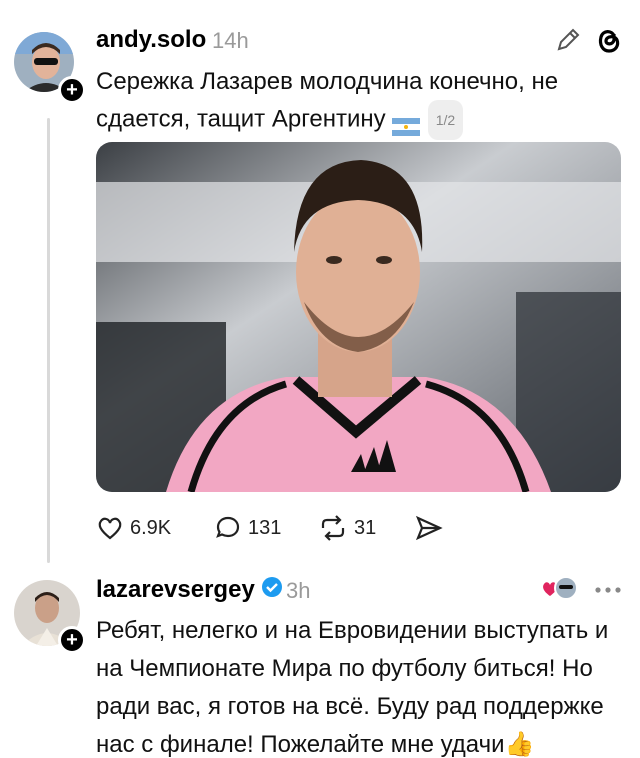 This screenshot has width=640, height=758. Describe the element at coordinates (445, 120) in the screenshot. I see `media-page-indicator: 1/2` at that location.